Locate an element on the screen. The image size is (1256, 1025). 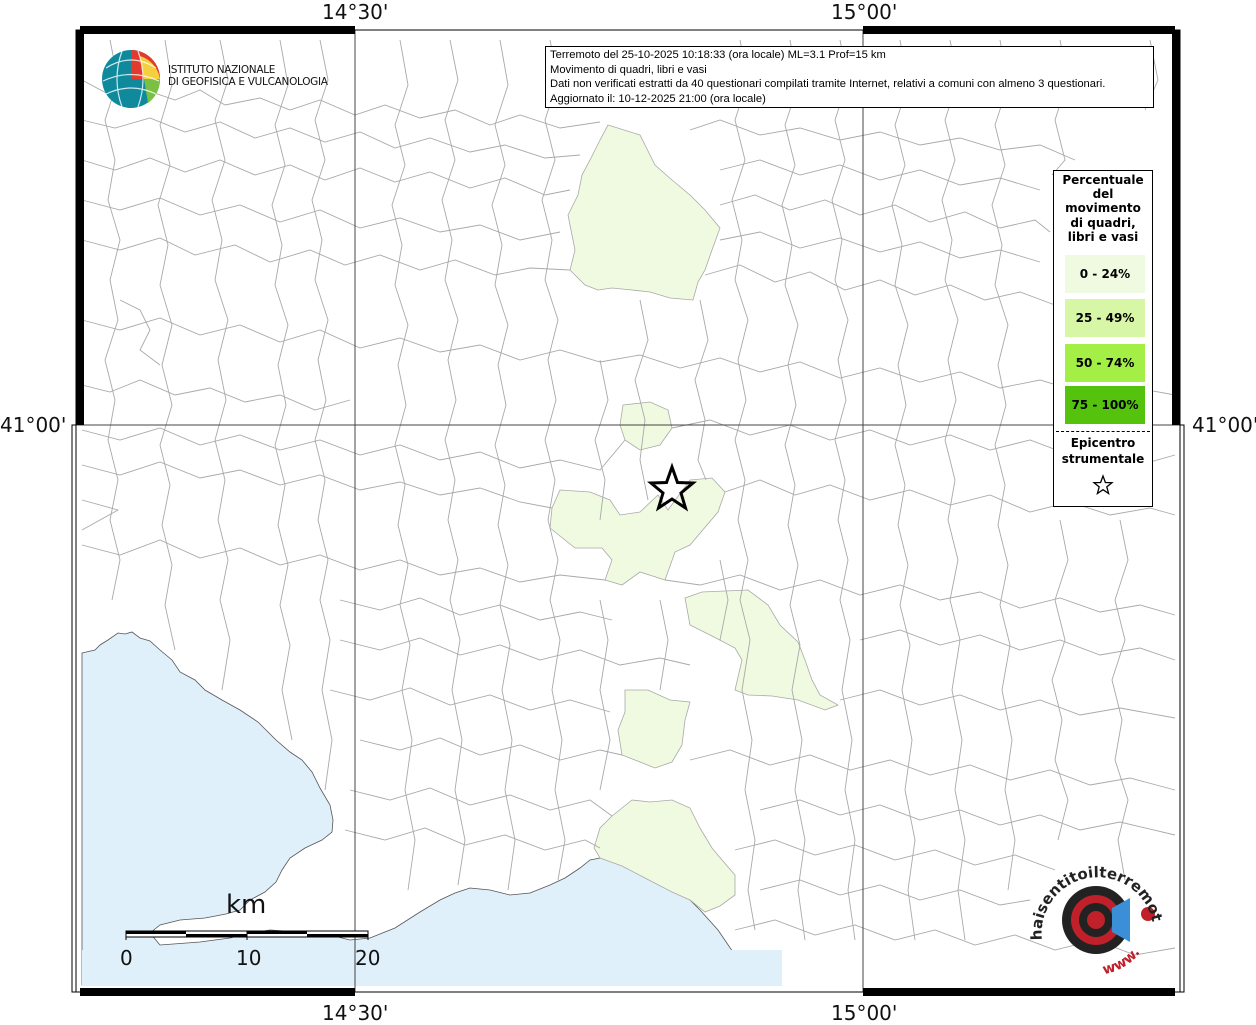
lat-label-left: 41°00' is located at coordinates (33, 425).